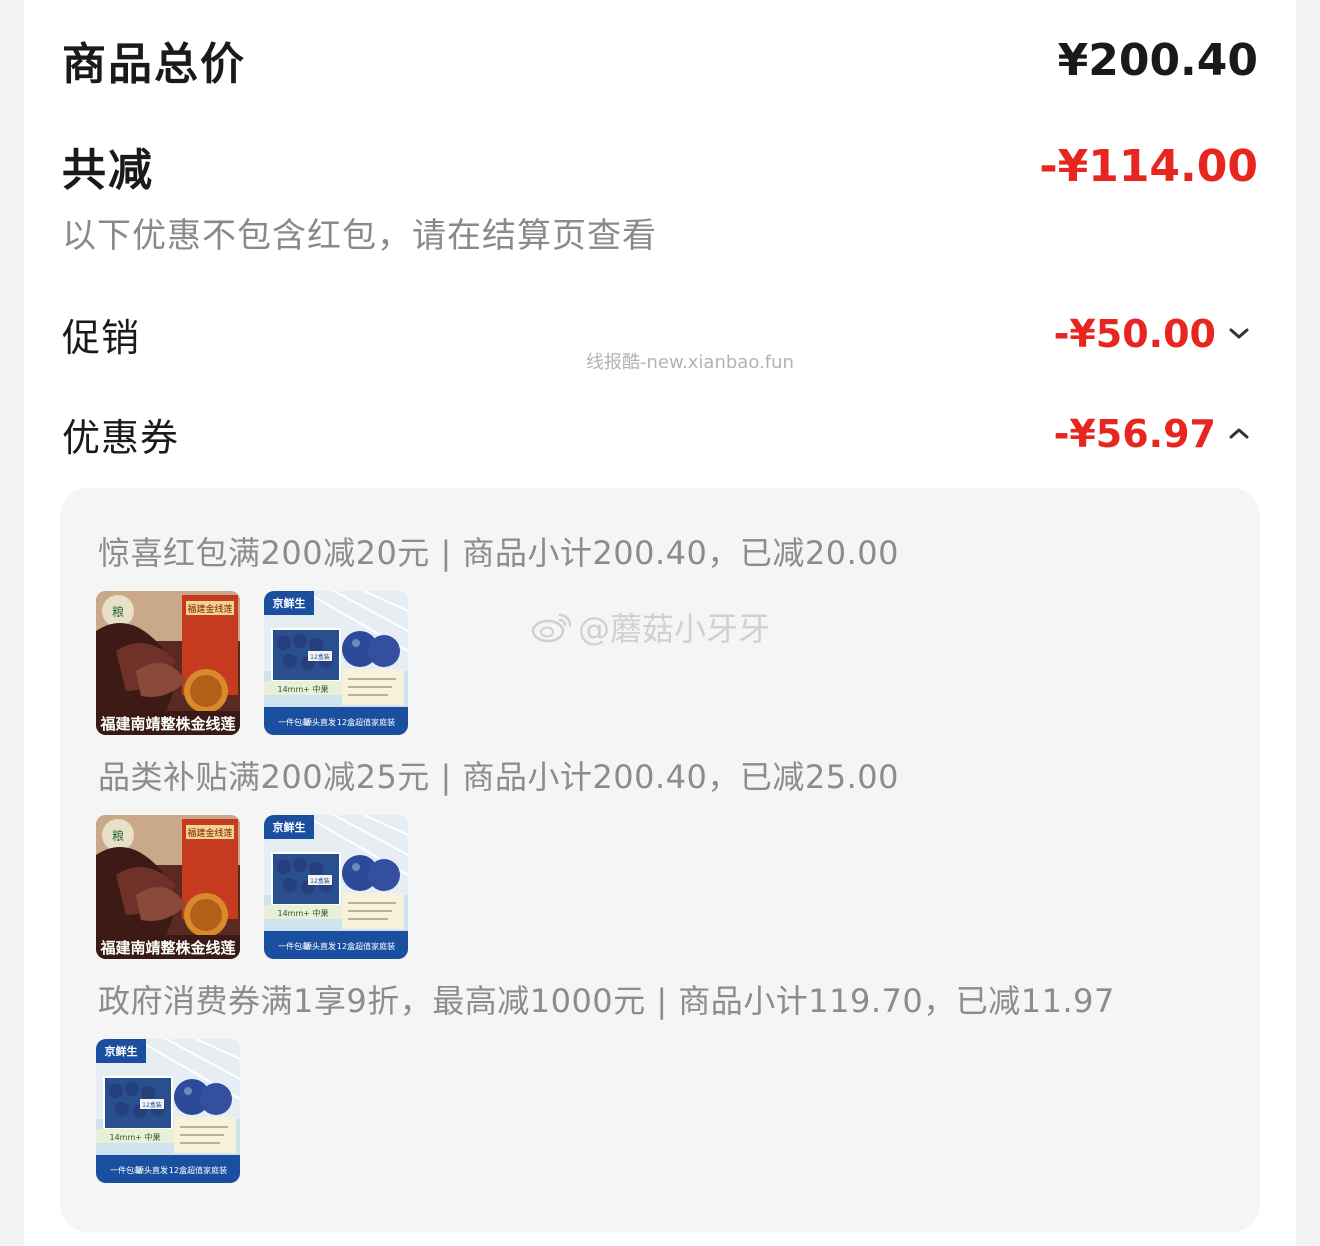 This screenshot has height=1246, width=1320. What do you see at coordinates (1239, 334) in the screenshot?
I see `chevron-down-icon` at bounding box center [1239, 334].